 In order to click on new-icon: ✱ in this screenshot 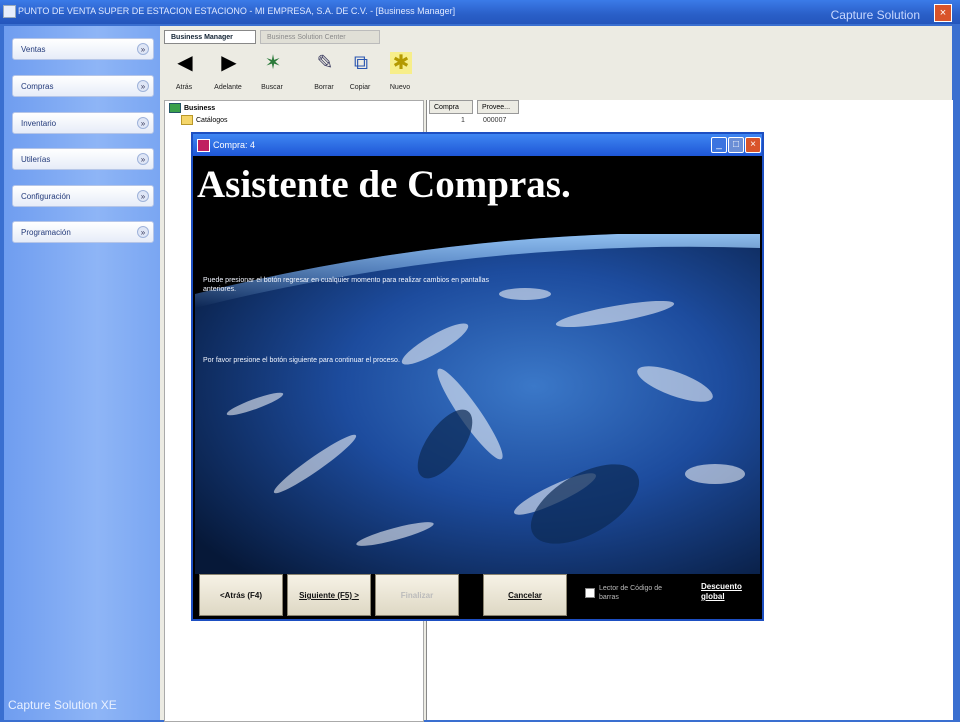, I will do `click(401, 63)`.